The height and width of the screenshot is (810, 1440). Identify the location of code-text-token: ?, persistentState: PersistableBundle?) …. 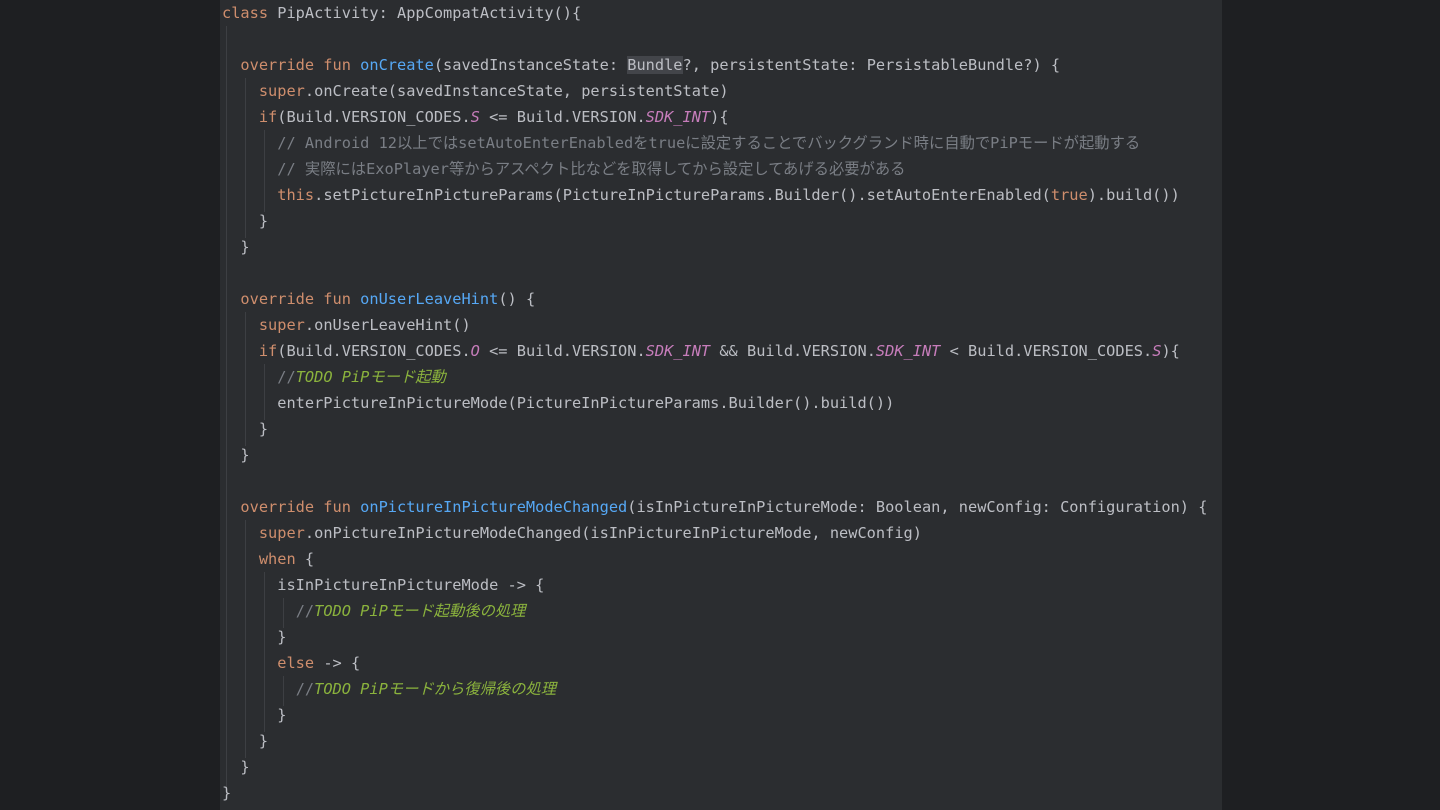
(871, 65).